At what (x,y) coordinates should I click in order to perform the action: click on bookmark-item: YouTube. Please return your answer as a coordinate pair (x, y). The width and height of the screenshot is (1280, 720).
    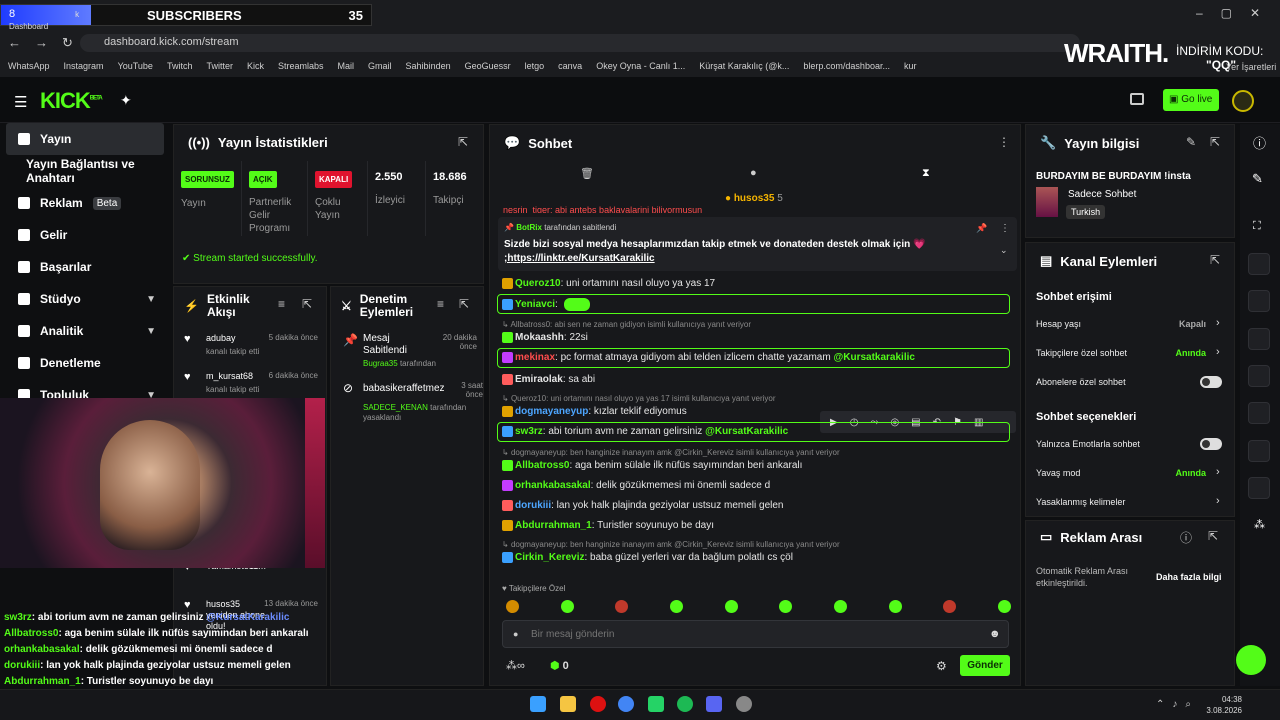
    Looking at the image, I should click on (135, 66).